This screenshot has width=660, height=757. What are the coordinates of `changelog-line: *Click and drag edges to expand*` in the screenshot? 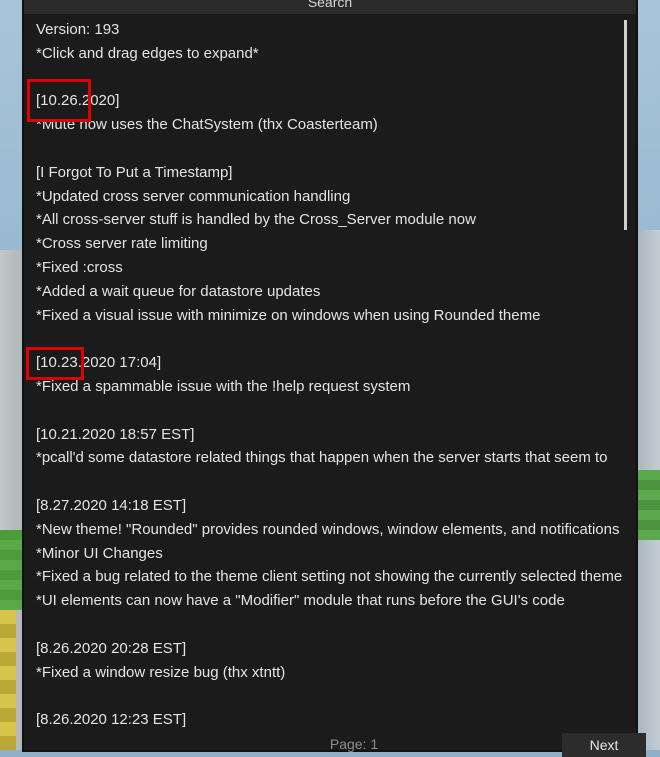 It's located at (147, 53).